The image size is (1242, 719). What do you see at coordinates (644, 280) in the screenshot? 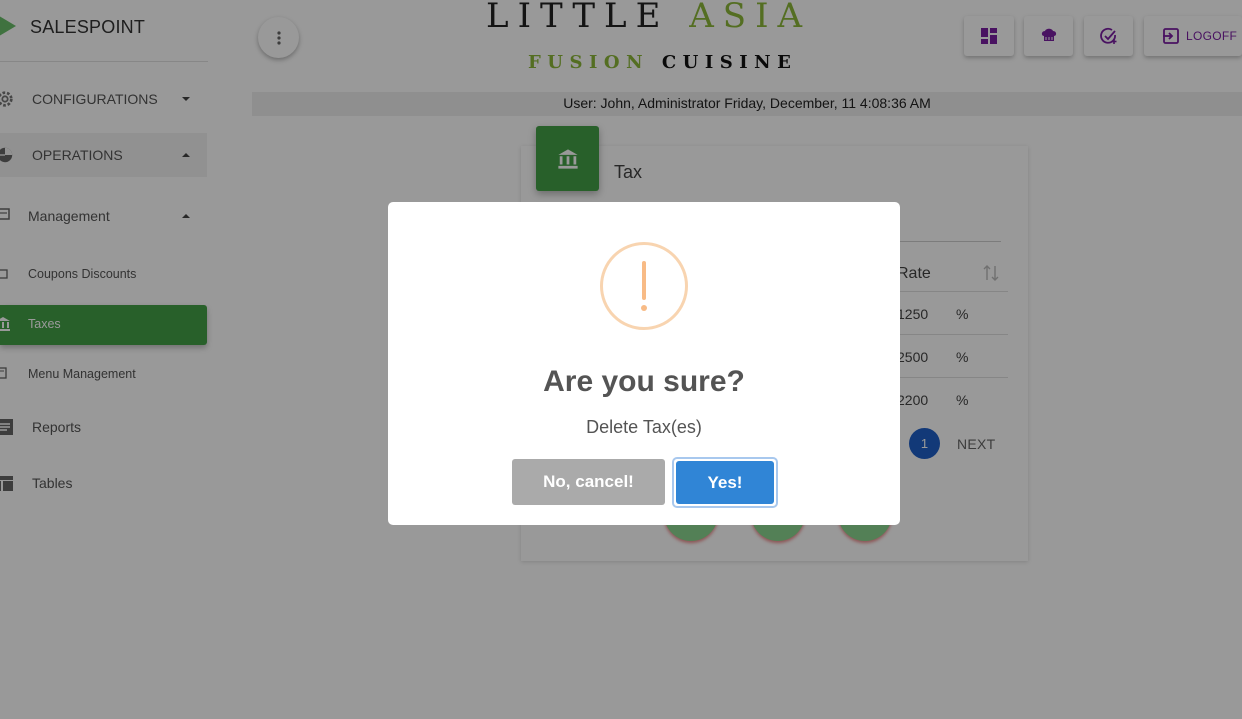
I see `warning-icon-bar` at bounding box center [644, 280].